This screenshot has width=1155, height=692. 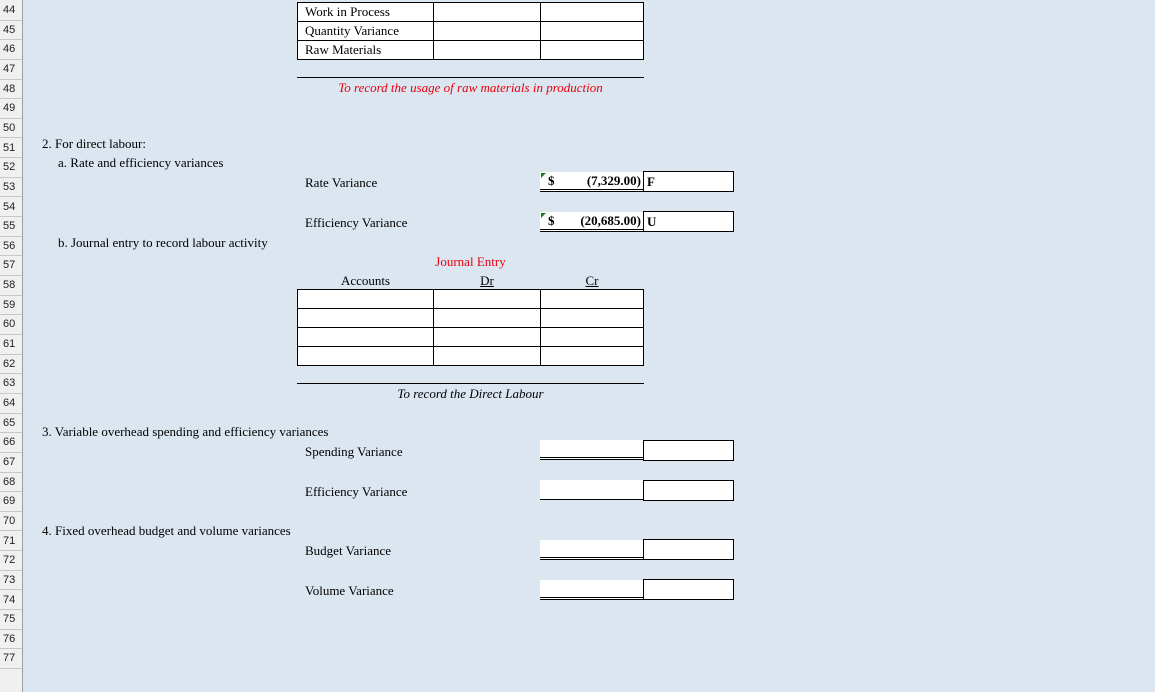 I want to click on row-header: 71, so click(x=11, y=542).